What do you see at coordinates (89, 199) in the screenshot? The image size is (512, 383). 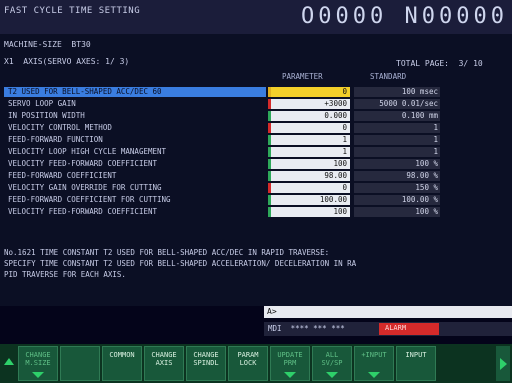 I see `parameter-label: FEED-FORWARD COEFFICIENT FOR CUTTING` at bounding box center [89, 199].